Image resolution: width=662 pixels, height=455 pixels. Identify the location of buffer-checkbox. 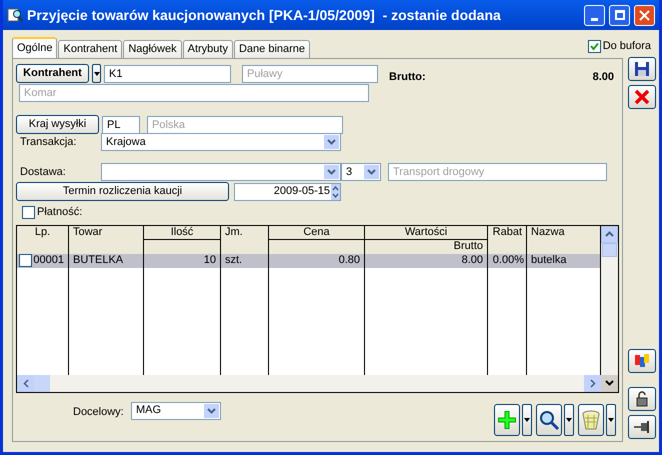
(594, 46).